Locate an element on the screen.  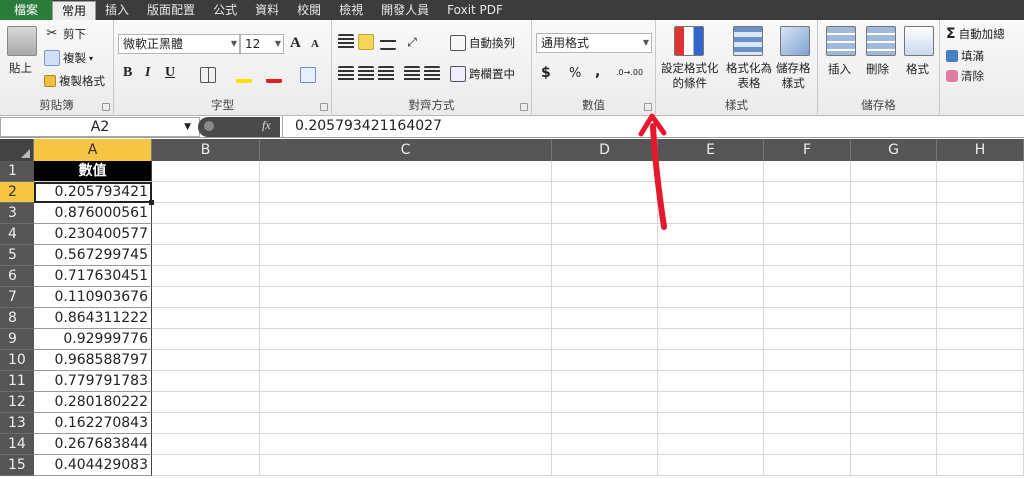
wrap-text-button: 自動換列 is located at coordinates (482, 43).